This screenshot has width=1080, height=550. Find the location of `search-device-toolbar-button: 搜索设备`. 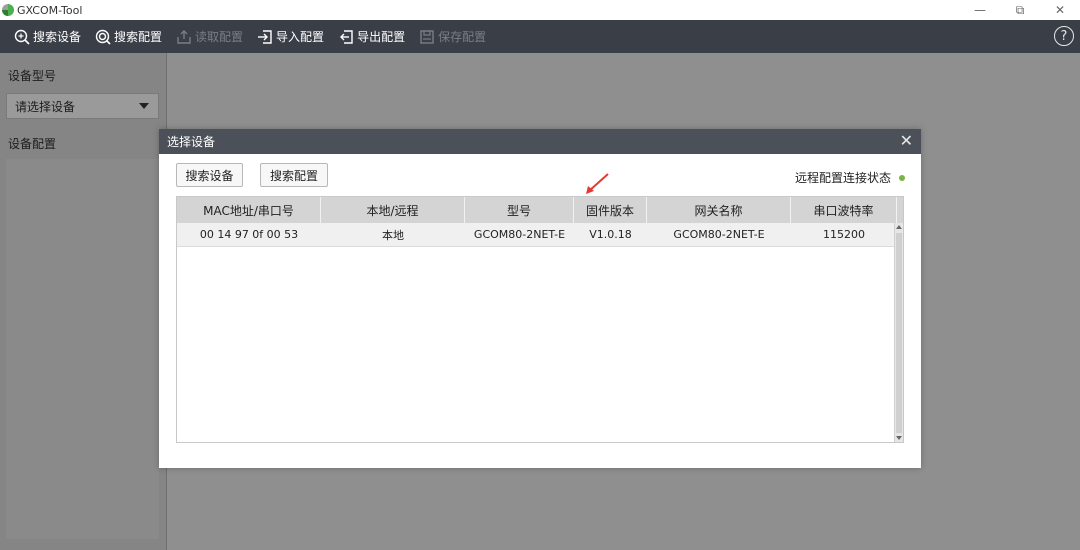

search-device-toolbar-button: 搜索设备 is located at coordinates (47, 36).